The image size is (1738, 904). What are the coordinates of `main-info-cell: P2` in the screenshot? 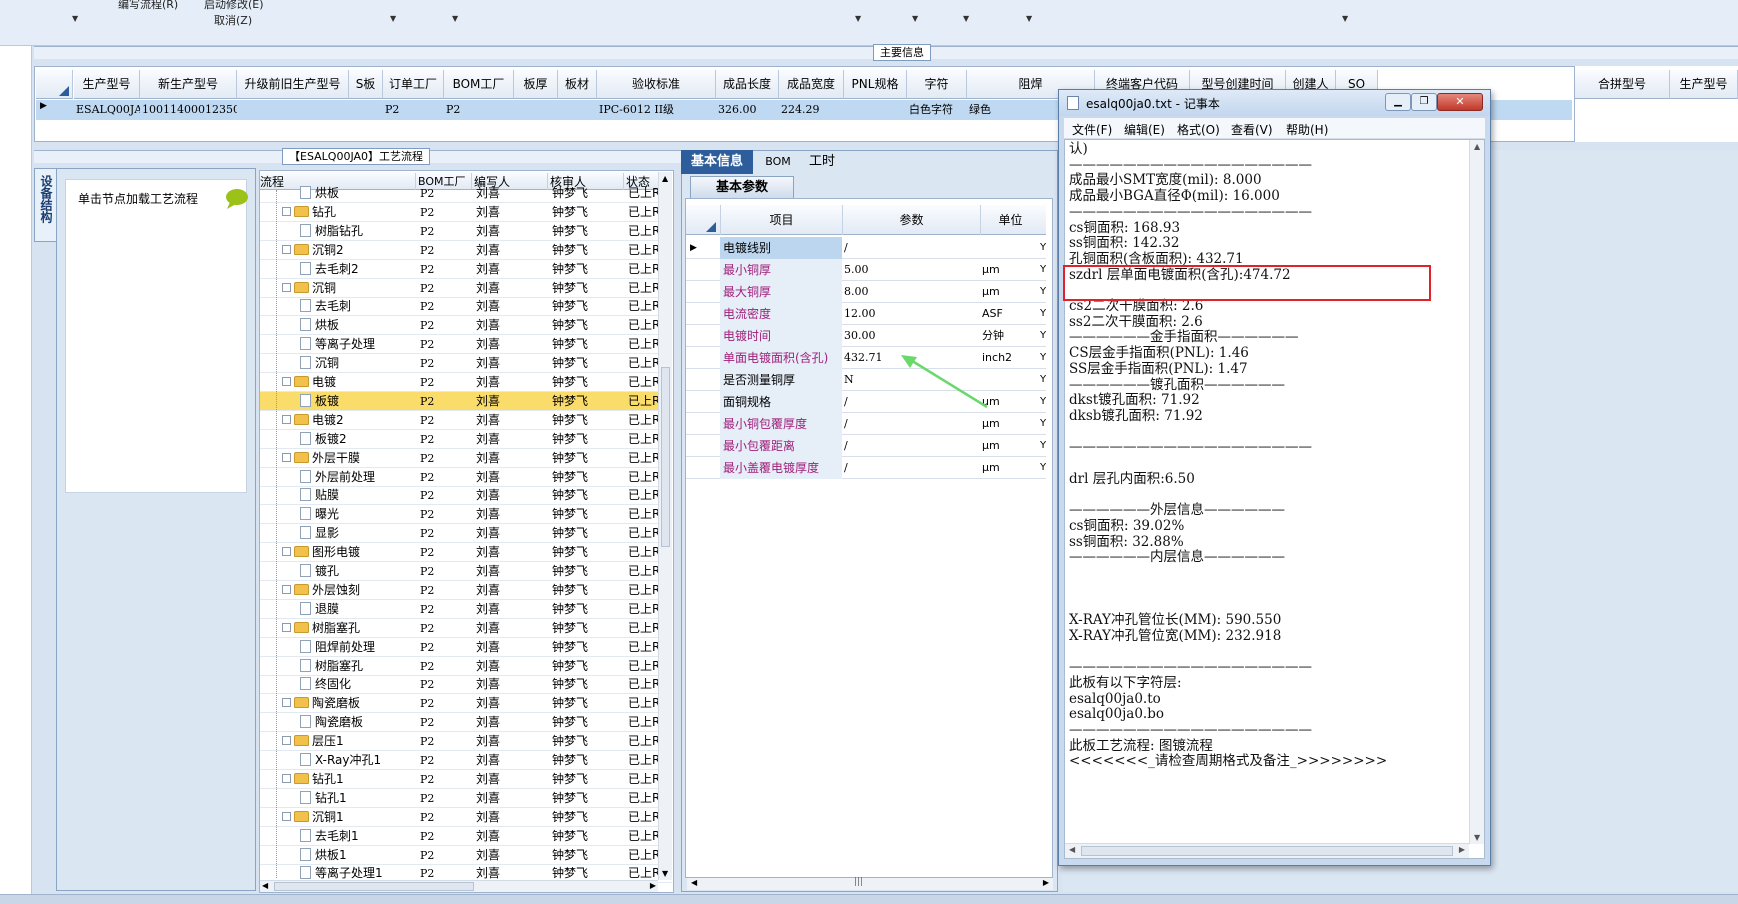 It's located at (414, 110).